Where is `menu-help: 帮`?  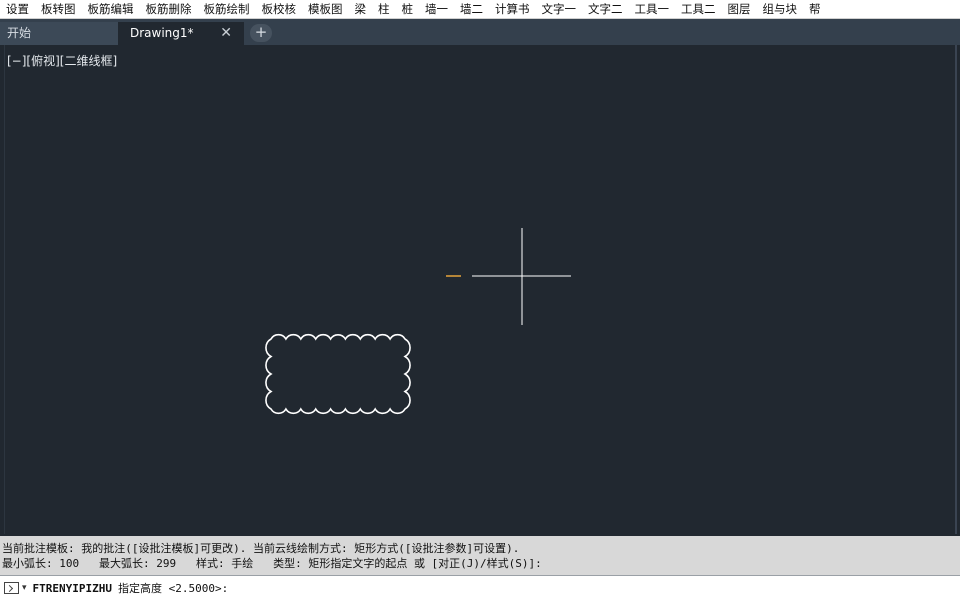
menu-help: 帮 is located at coordinates (815, 9).